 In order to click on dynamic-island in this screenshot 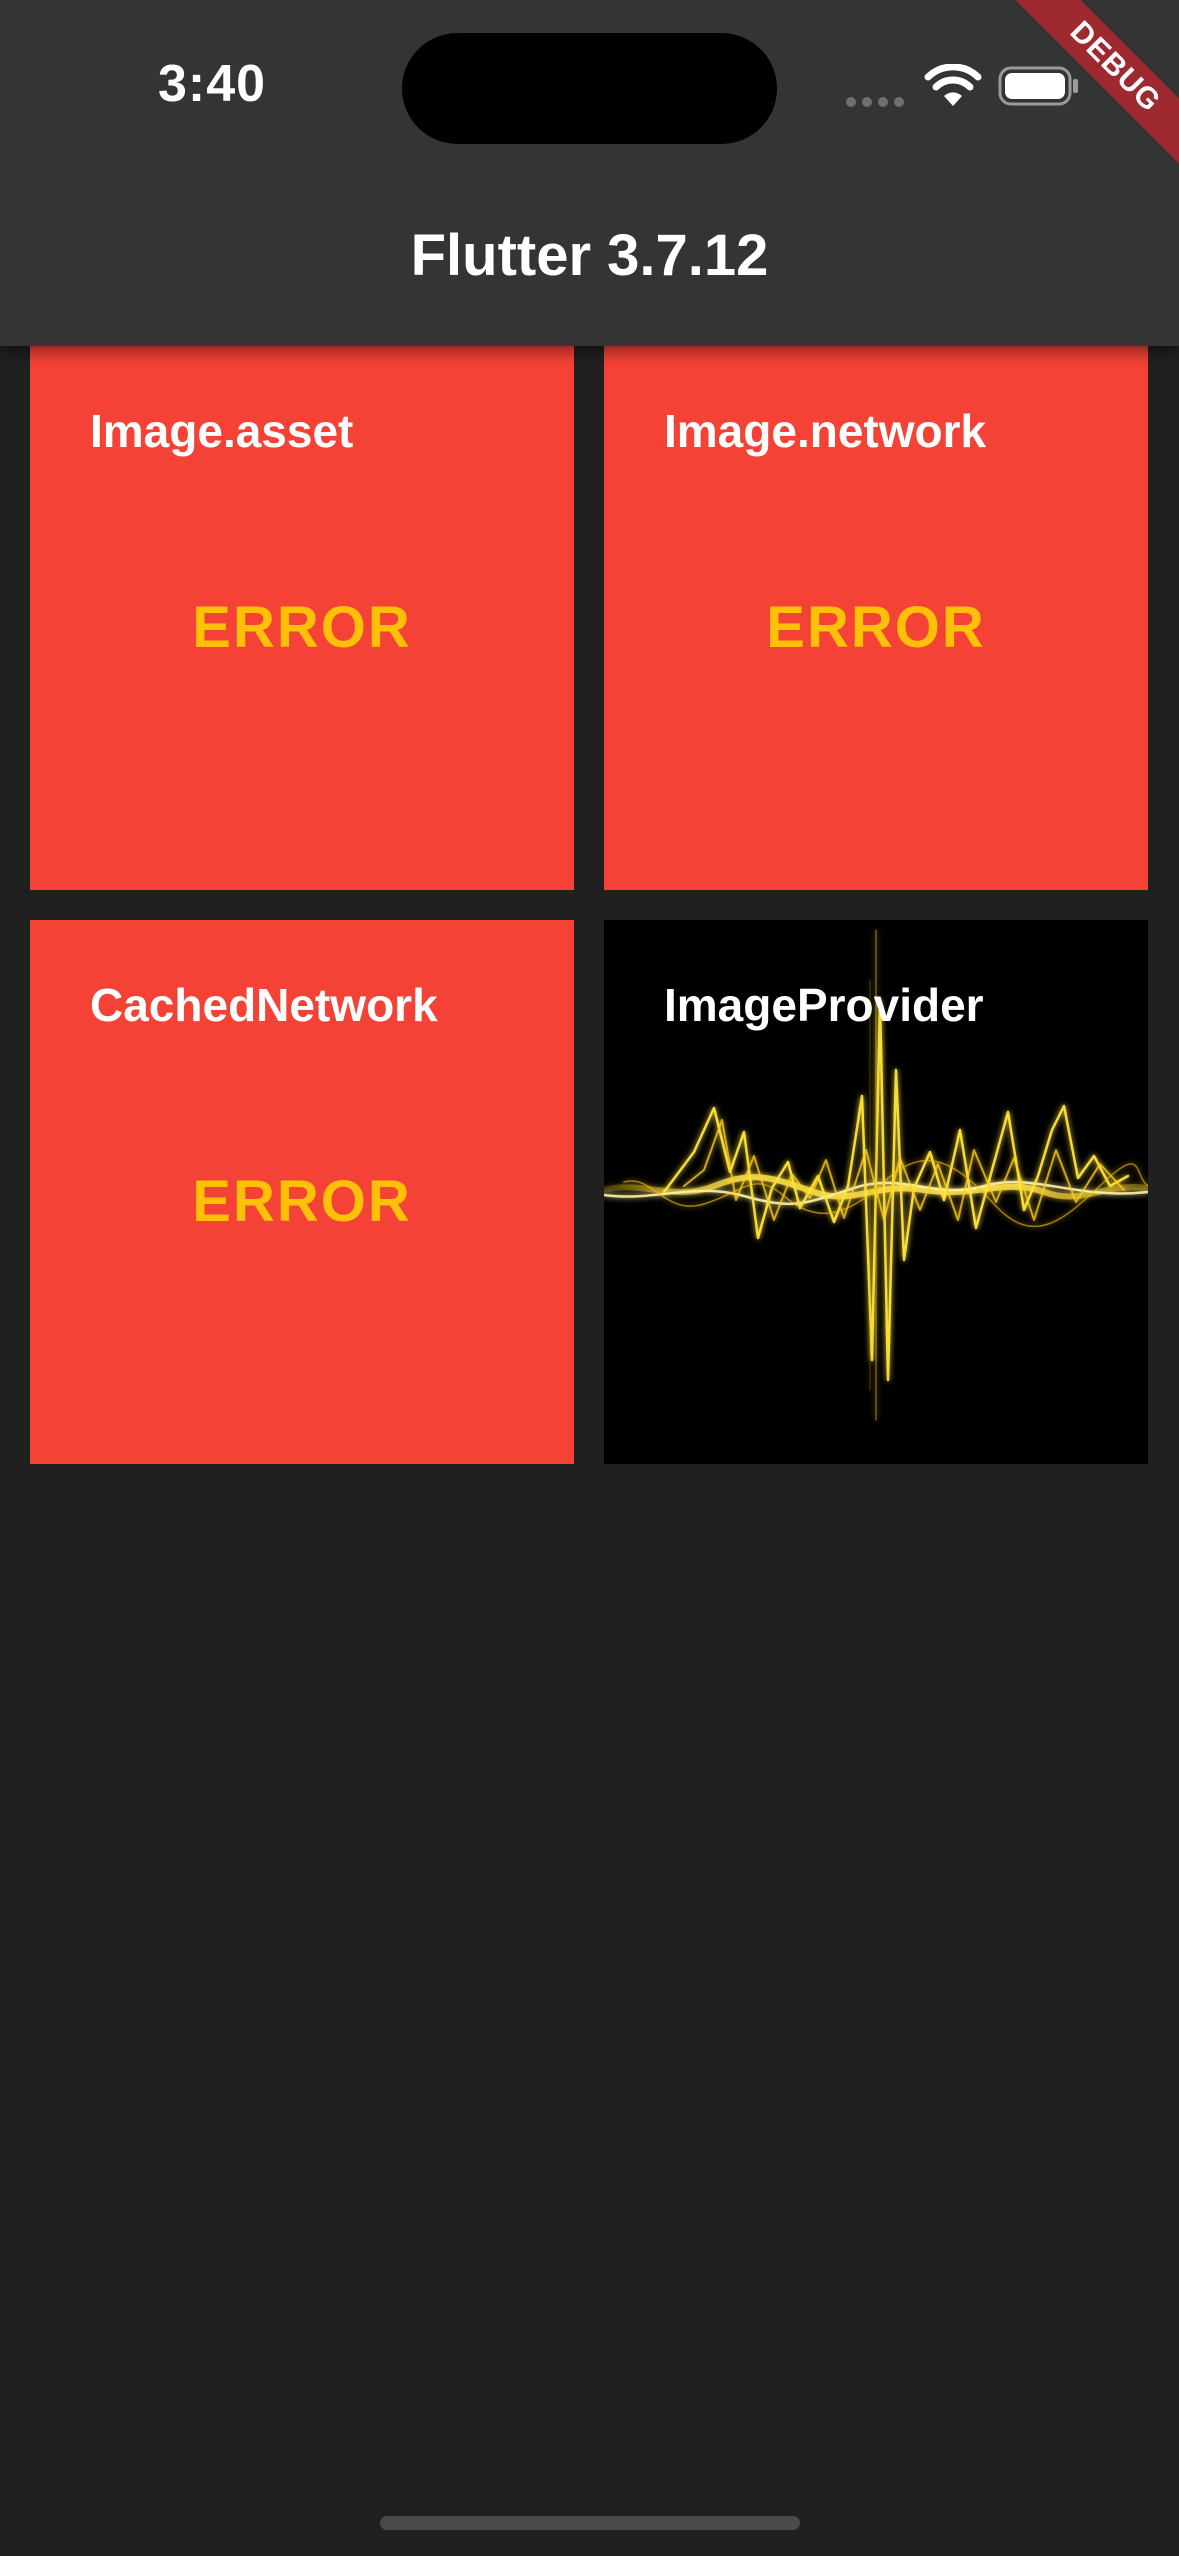, I will do `click(589, 88)`.